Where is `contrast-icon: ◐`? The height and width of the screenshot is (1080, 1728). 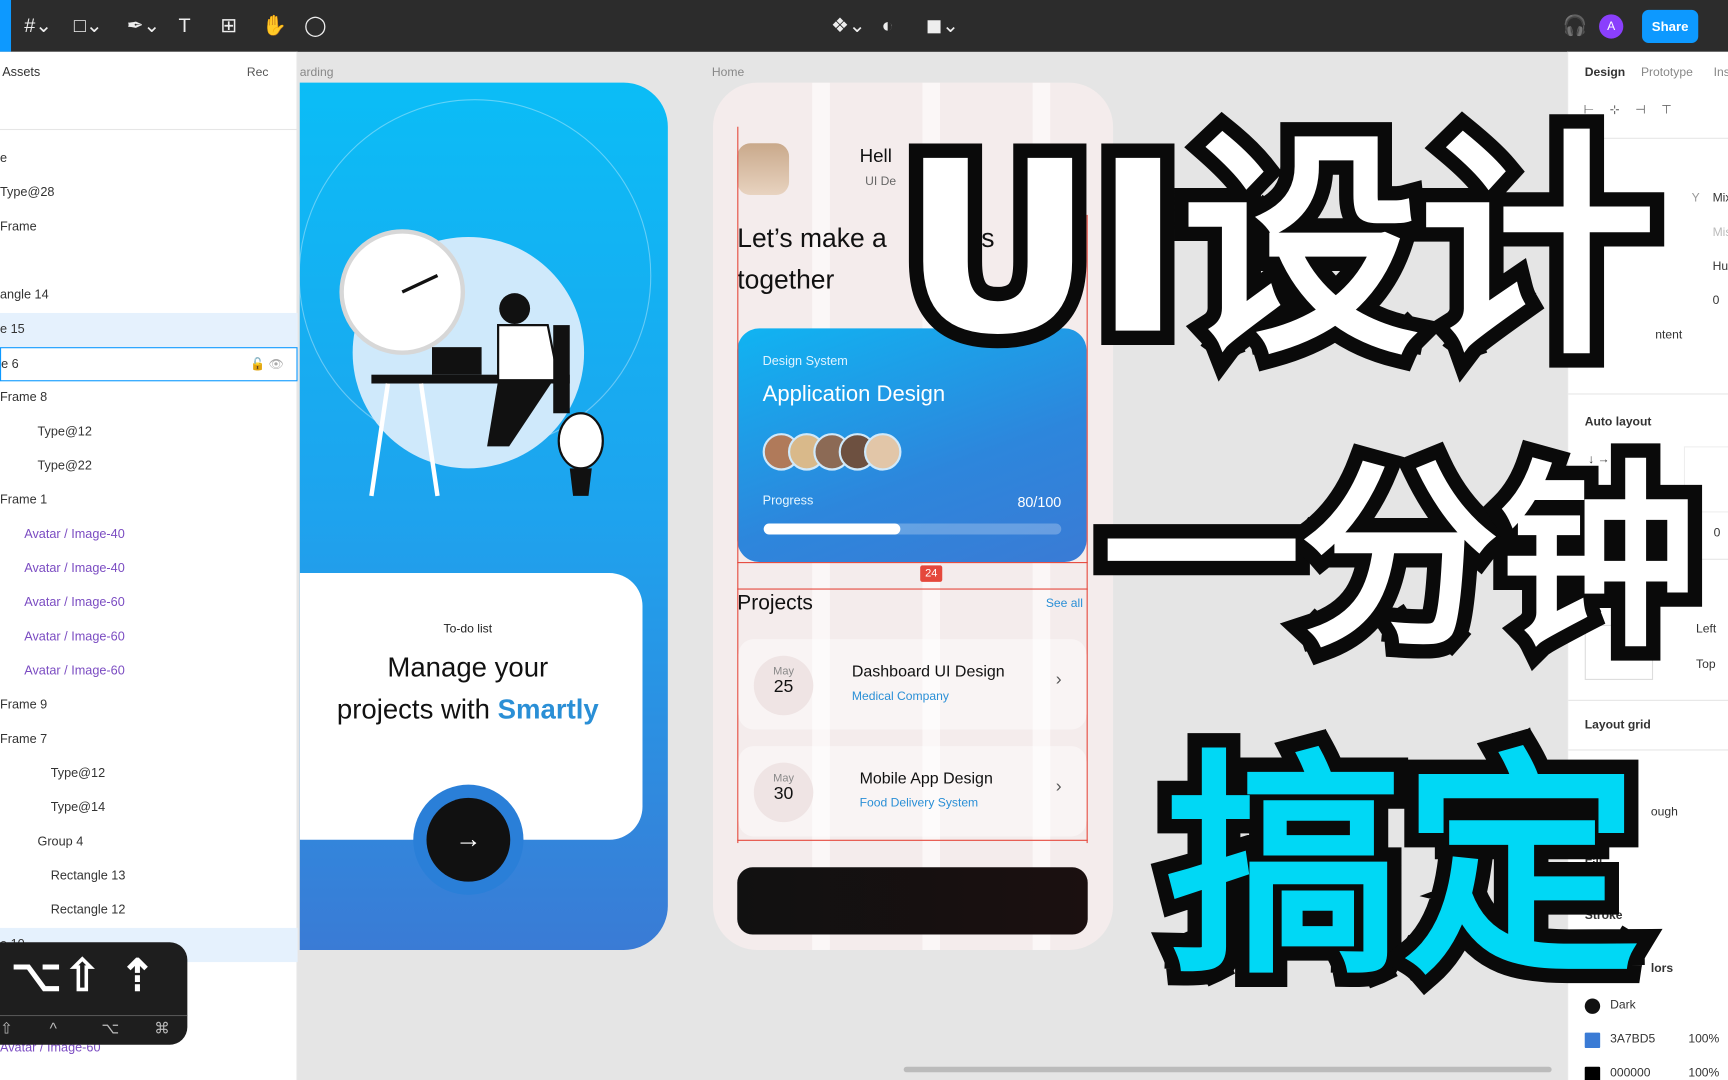 contrast-icon: ◐ is located at coordinates (888, 25).